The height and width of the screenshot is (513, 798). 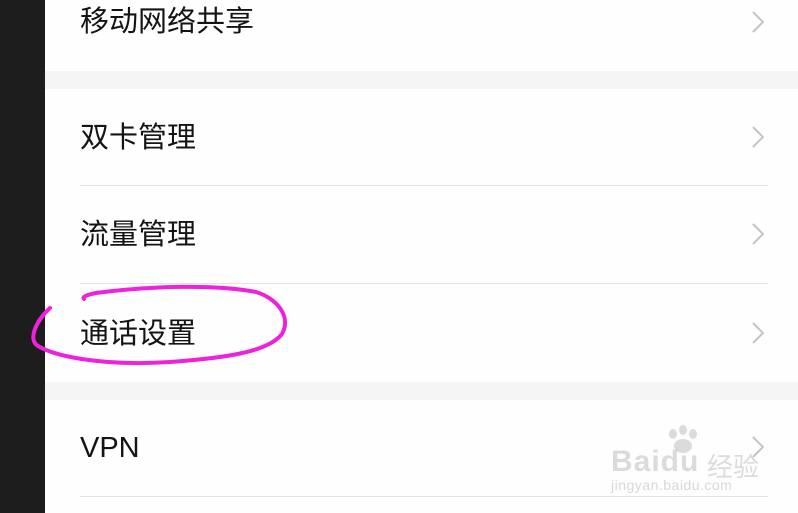 I want to click on settings-item-label: 双卡管理, so click(x=138, y=137).